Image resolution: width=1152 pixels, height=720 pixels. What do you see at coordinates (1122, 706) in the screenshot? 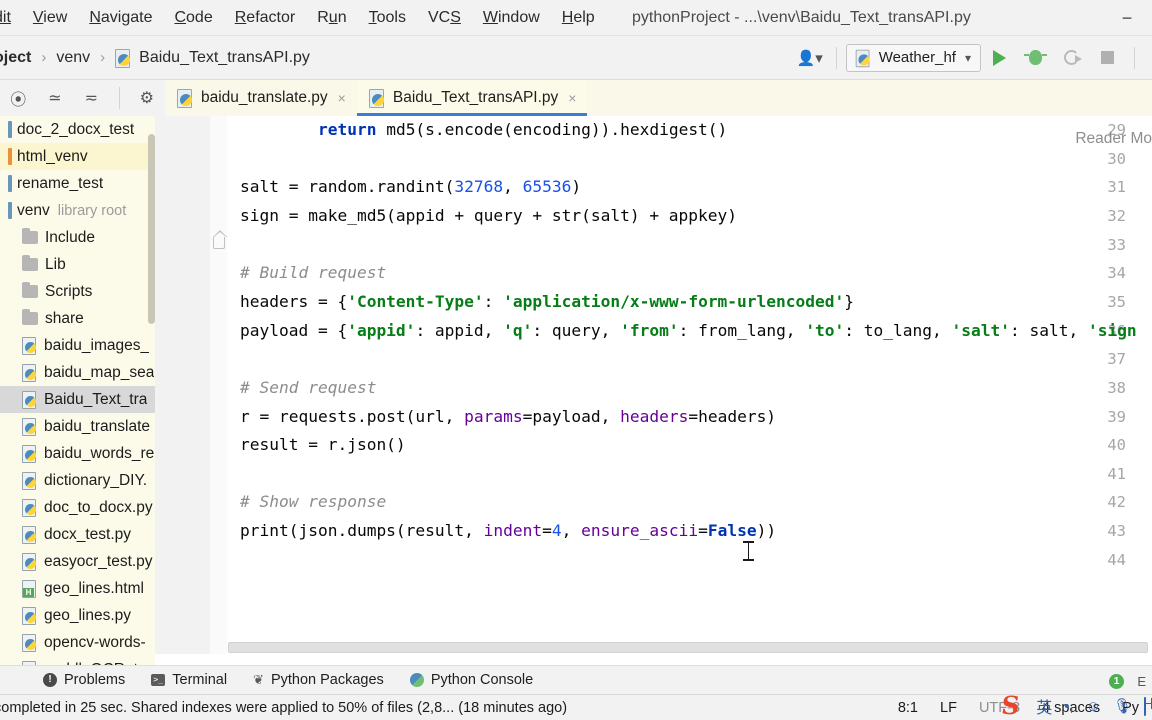
I see `ime-microphone-icon: 🎙` at bounding box center [1122, 706].